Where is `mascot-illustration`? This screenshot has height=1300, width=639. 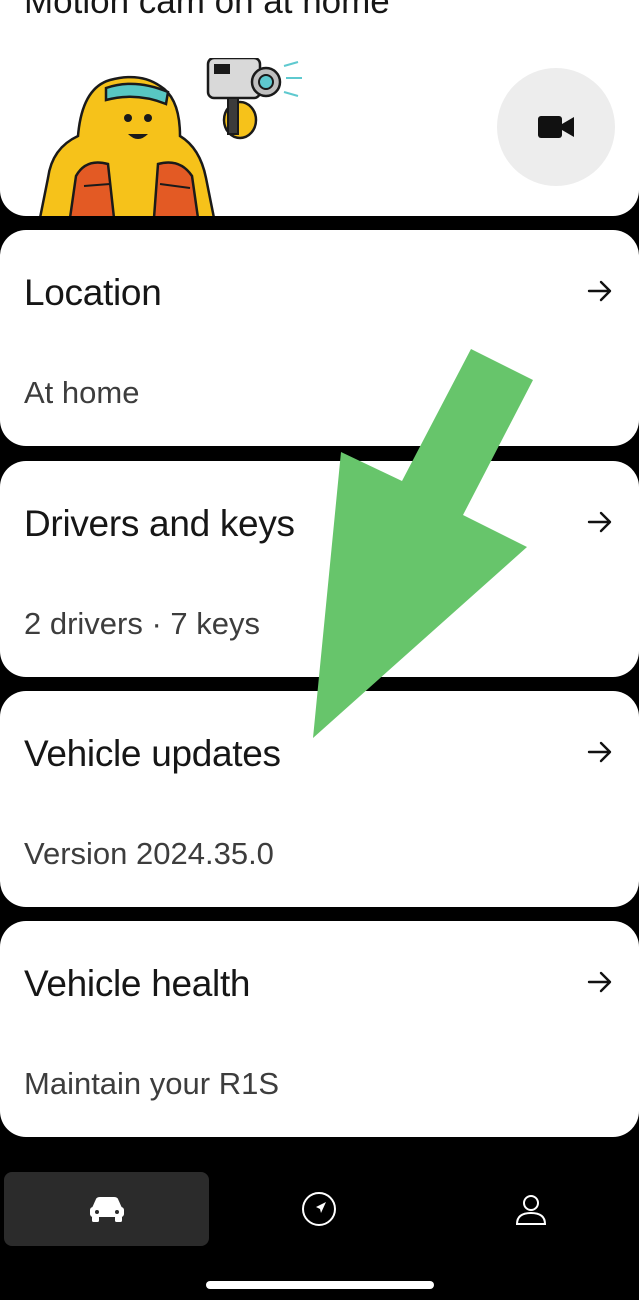
mascot-illustration is located at coordinates (170, 137).